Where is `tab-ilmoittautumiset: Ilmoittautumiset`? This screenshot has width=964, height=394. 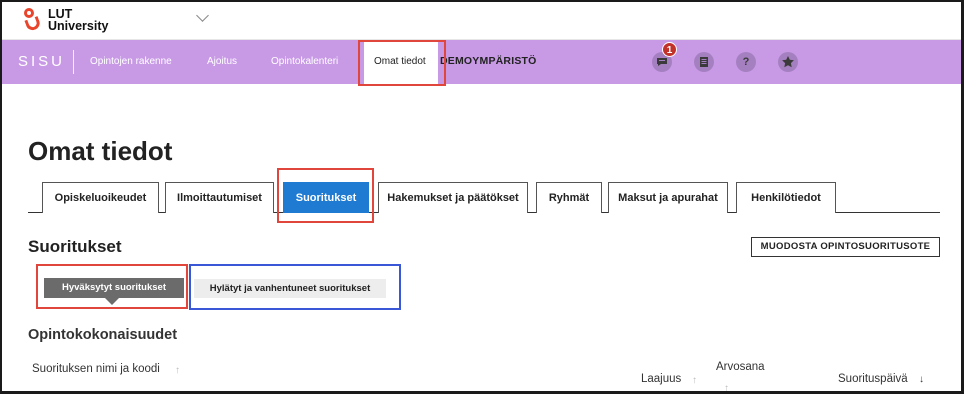
tab-ilmoittautumiset: Ilmoittautumiset is located at coordinates (219, 197).